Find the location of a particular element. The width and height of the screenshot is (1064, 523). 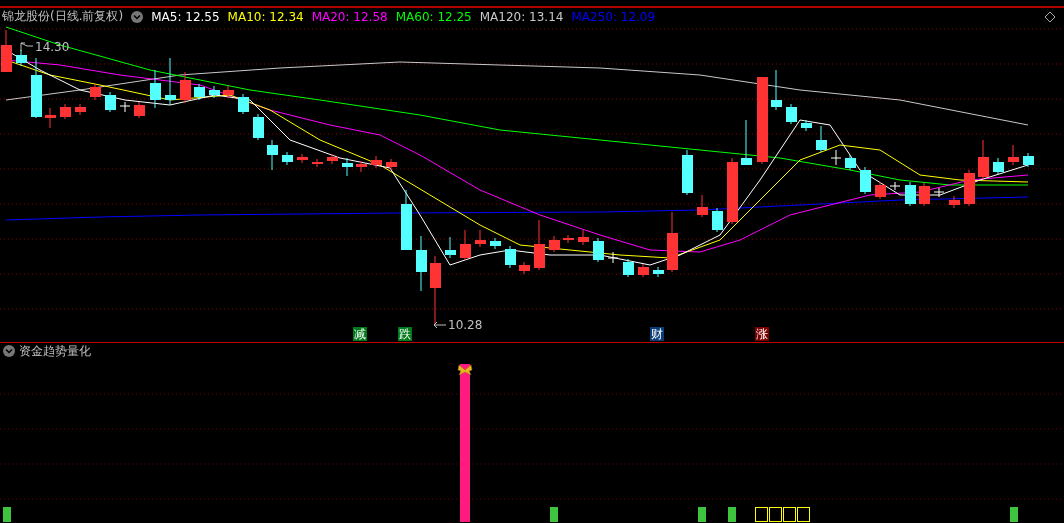

signal-marker: 跌 is located at coordinates (405, 334).